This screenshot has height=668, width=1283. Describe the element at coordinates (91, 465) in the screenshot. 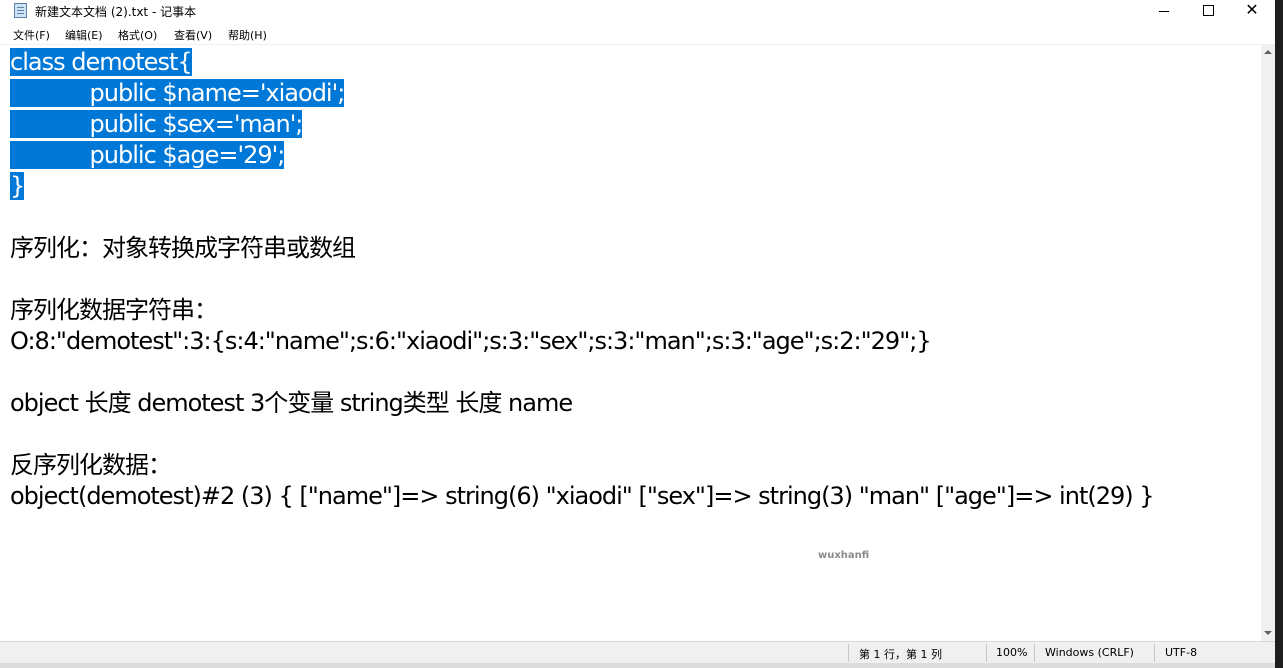

I see `editor-line: 反序列化数据：` at that location.